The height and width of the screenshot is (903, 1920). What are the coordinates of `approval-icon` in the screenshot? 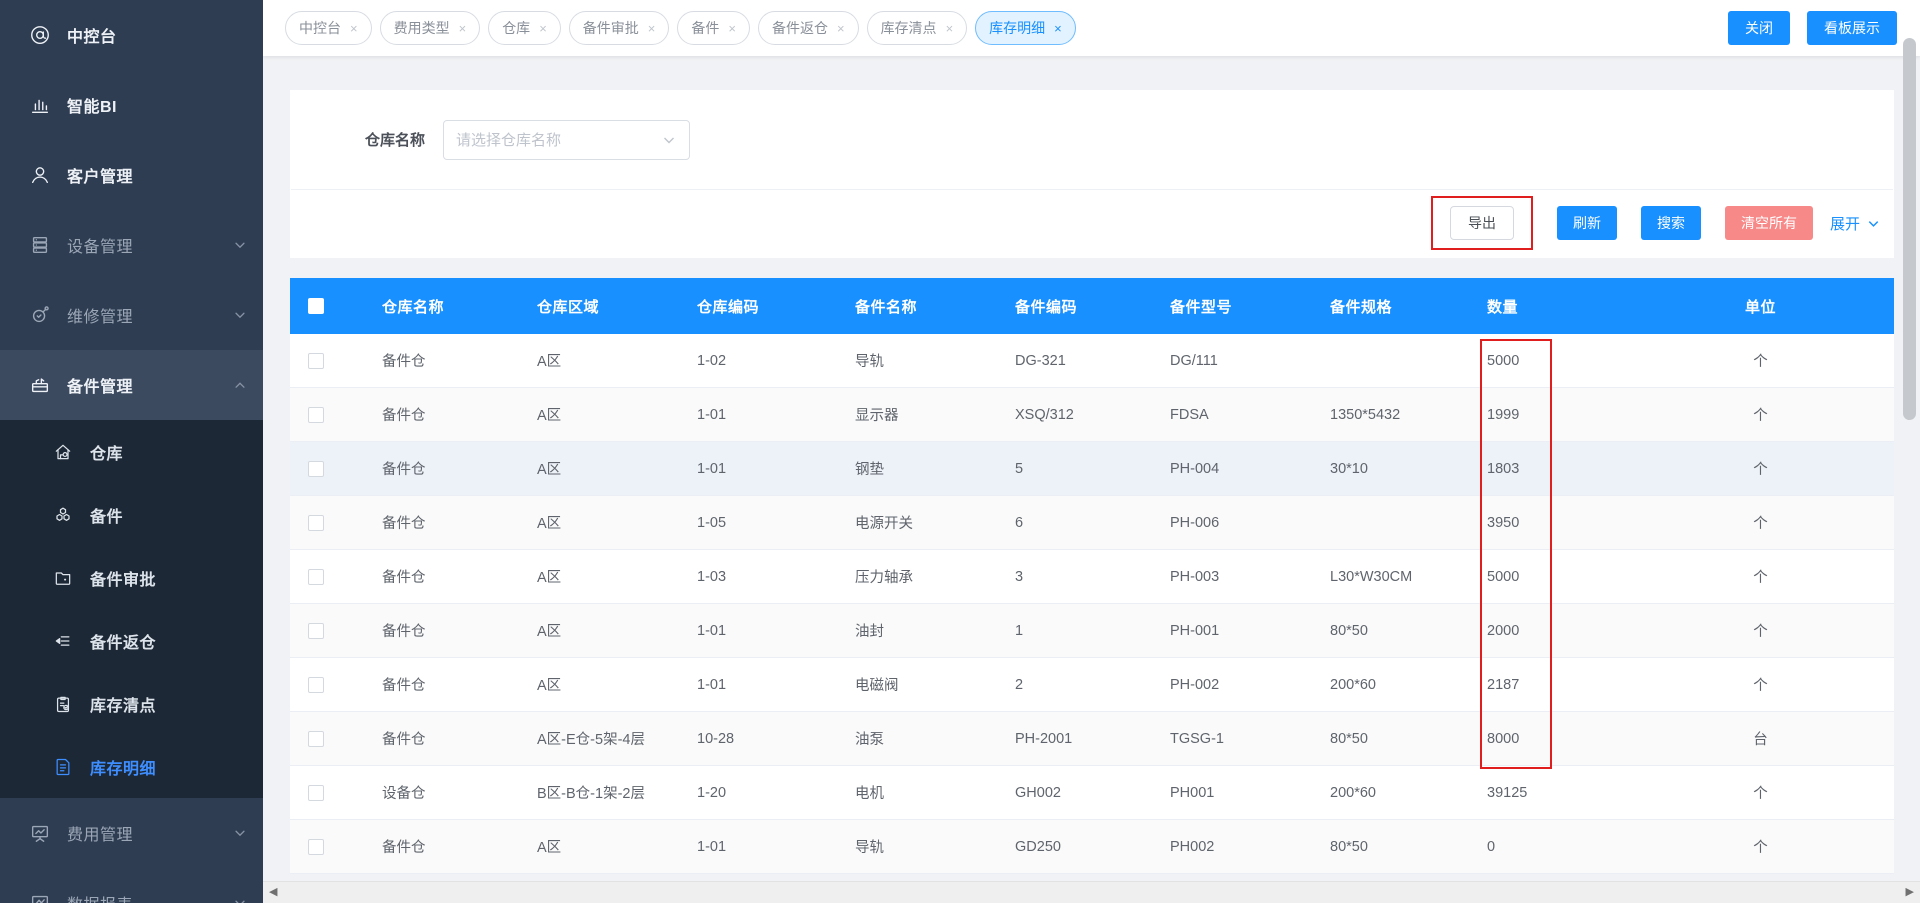 It's located at (63, 578).